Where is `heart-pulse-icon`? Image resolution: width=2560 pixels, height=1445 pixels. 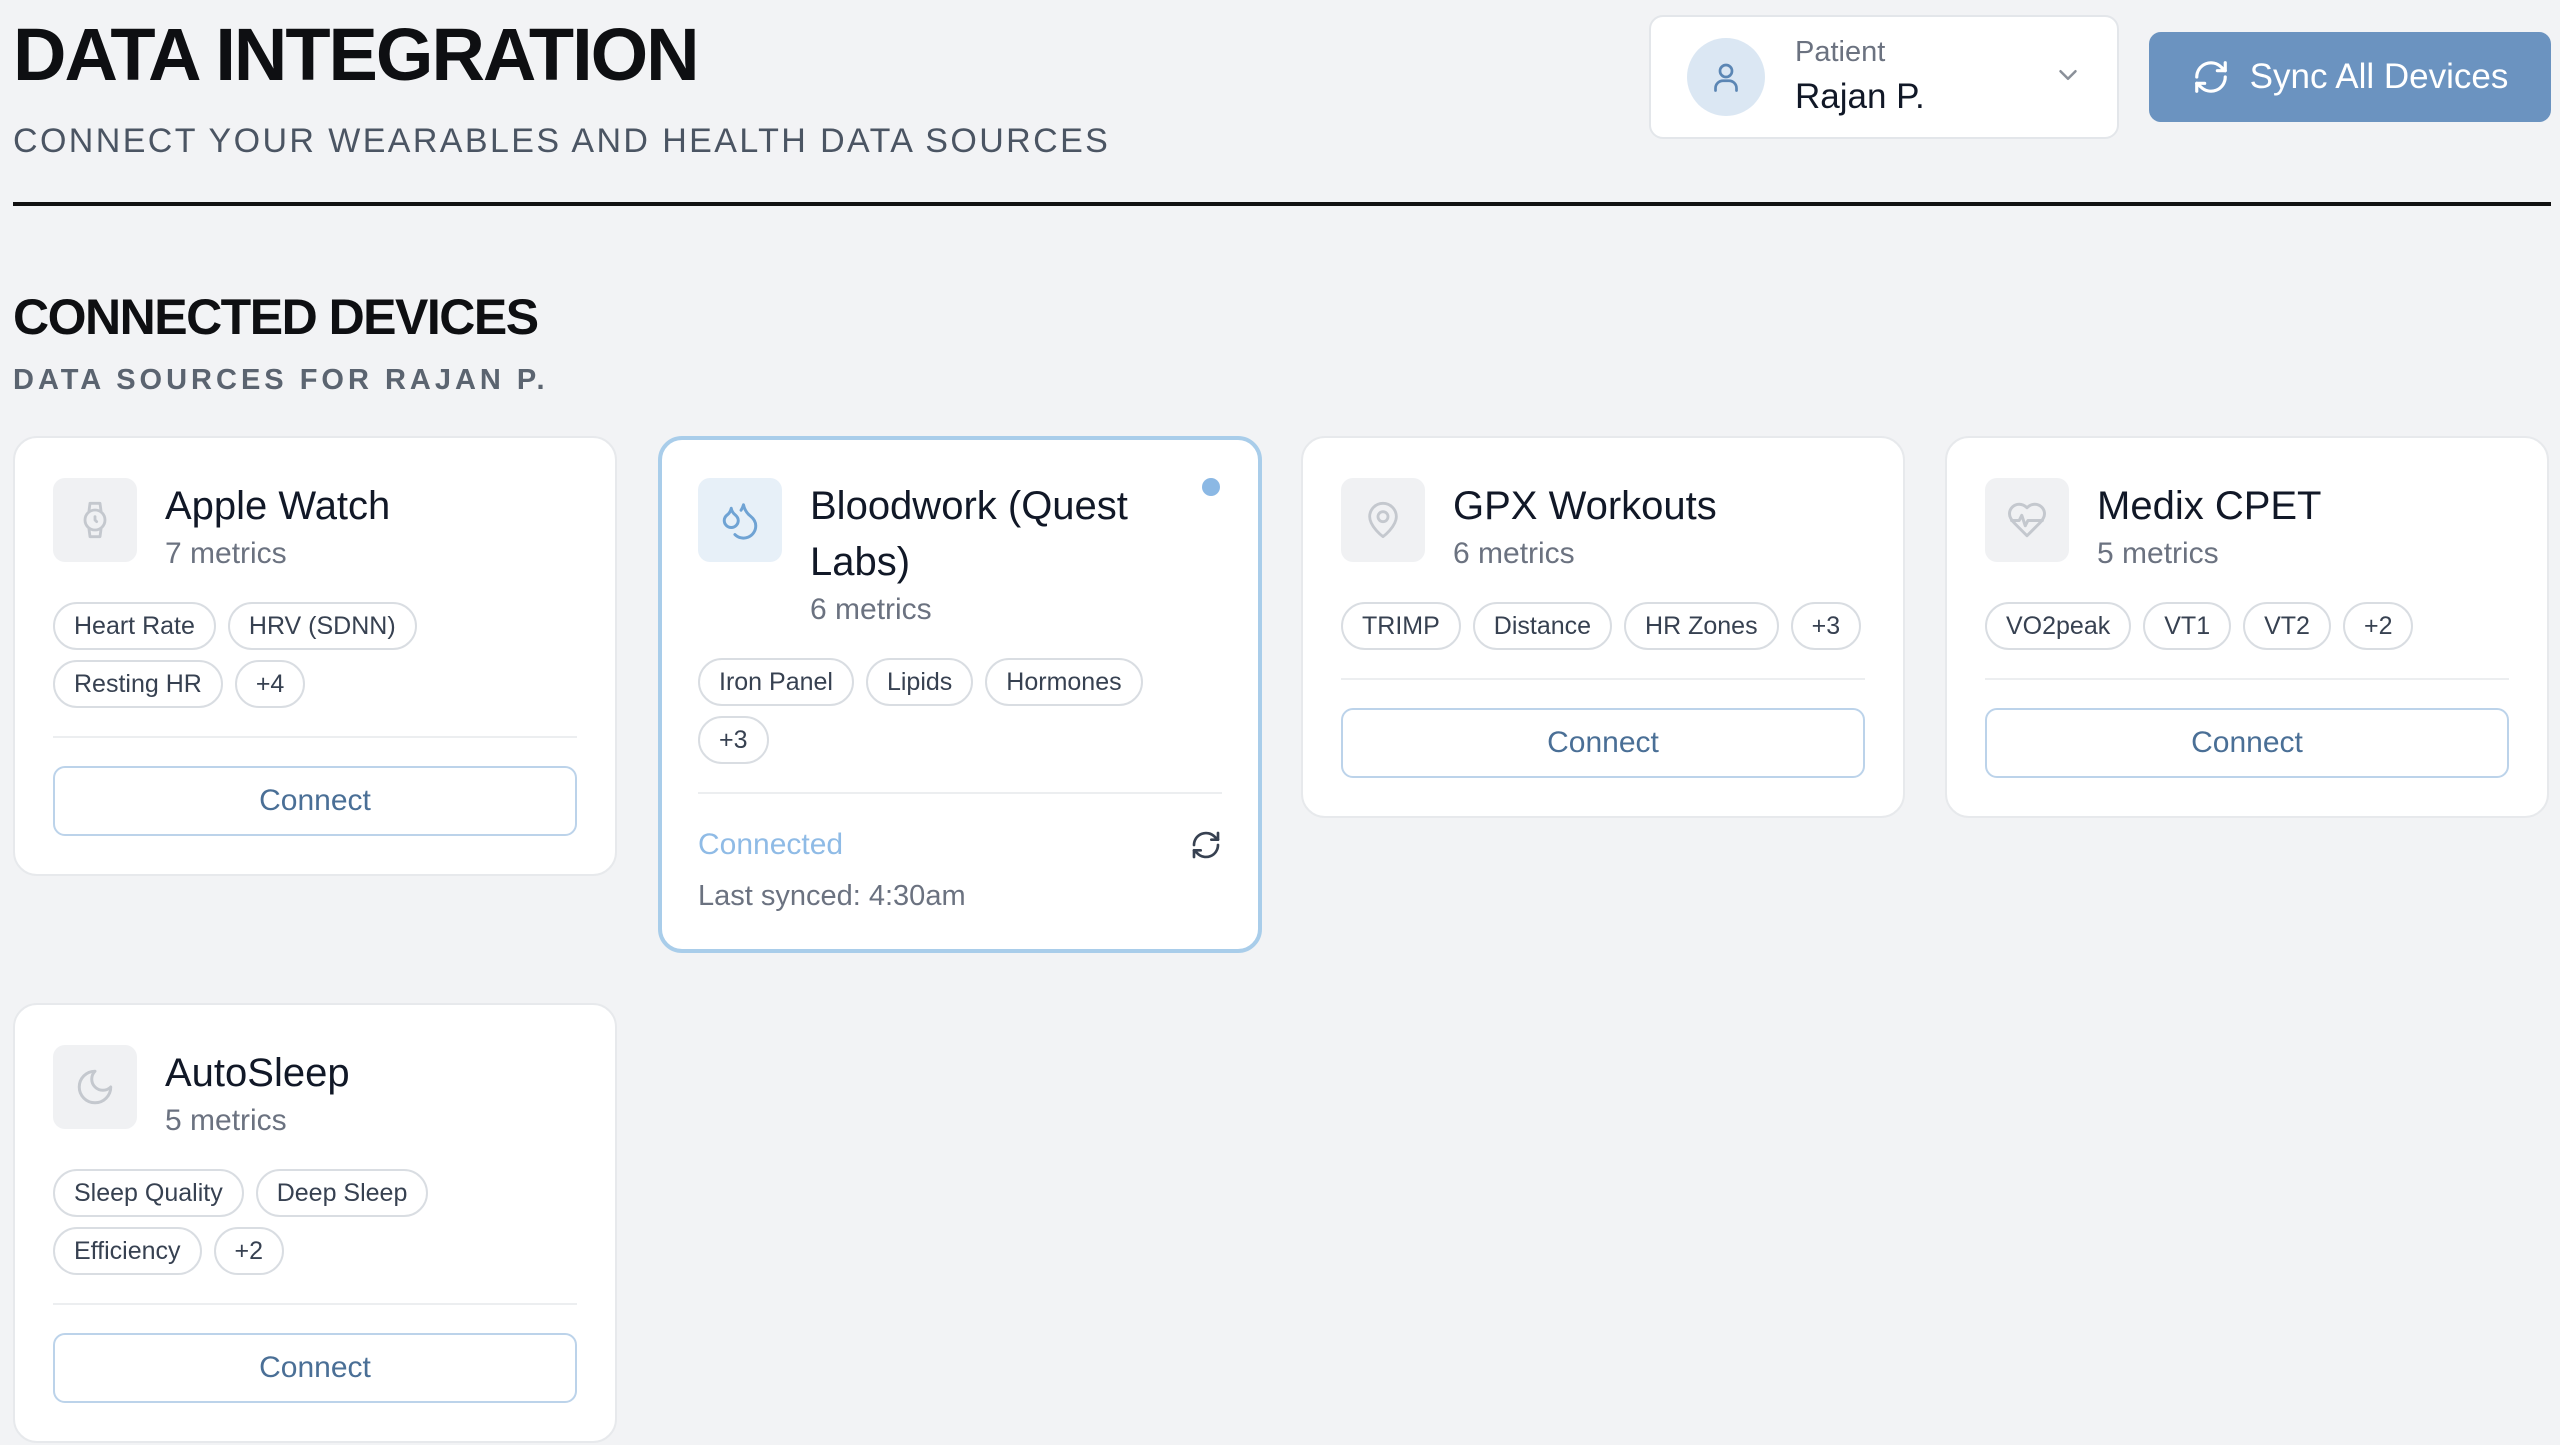
heart-pulse-icon is located at coordinates (2027, 520).